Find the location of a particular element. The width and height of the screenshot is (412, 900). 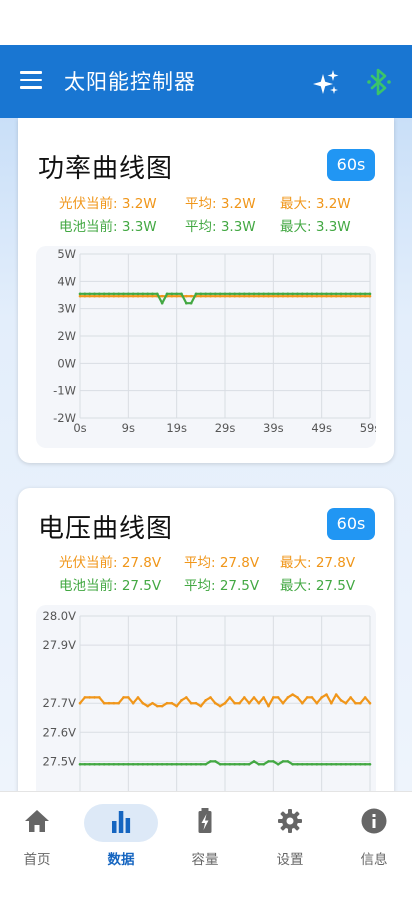

nav-data: 数据 is located at coordinates (121, 837).